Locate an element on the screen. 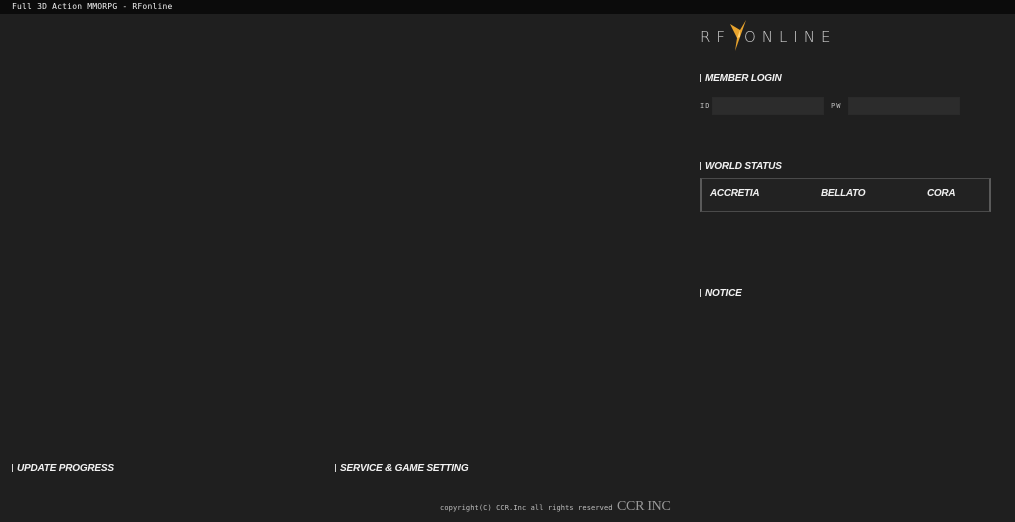 This screenshot has width=1015, height=522. member-login-title-text: MEMBER LOGIN is located at coordinates (743, 78).